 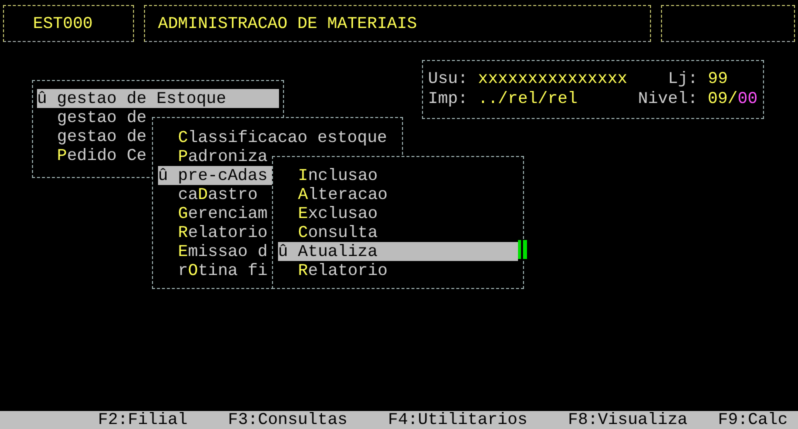 What do you see at coordinates (448, 99) in the screenshot?
I see `printer-label: Imp:` at bounding box center [448, 99].